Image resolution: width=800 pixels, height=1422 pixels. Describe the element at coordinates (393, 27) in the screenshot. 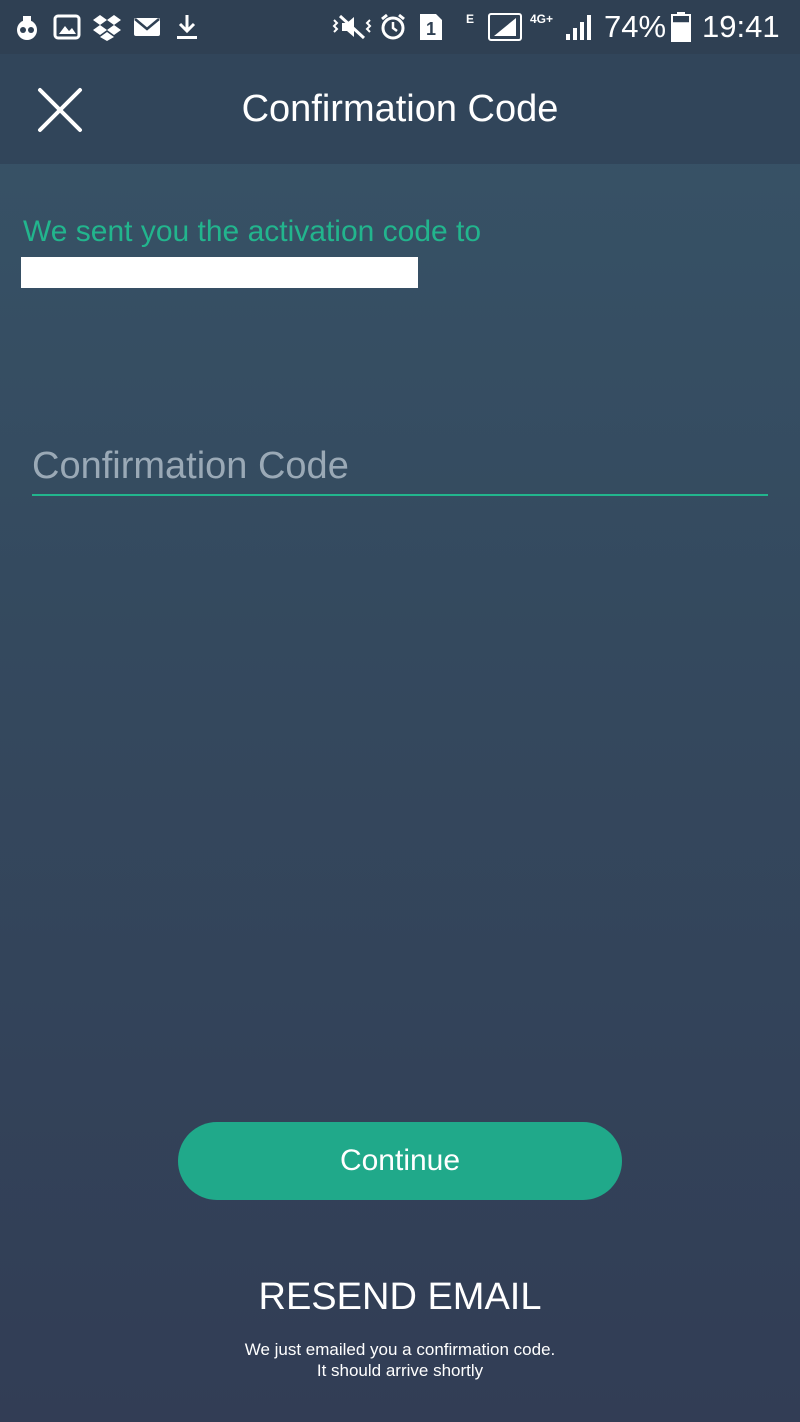

I see `alarm-icon` at that location.